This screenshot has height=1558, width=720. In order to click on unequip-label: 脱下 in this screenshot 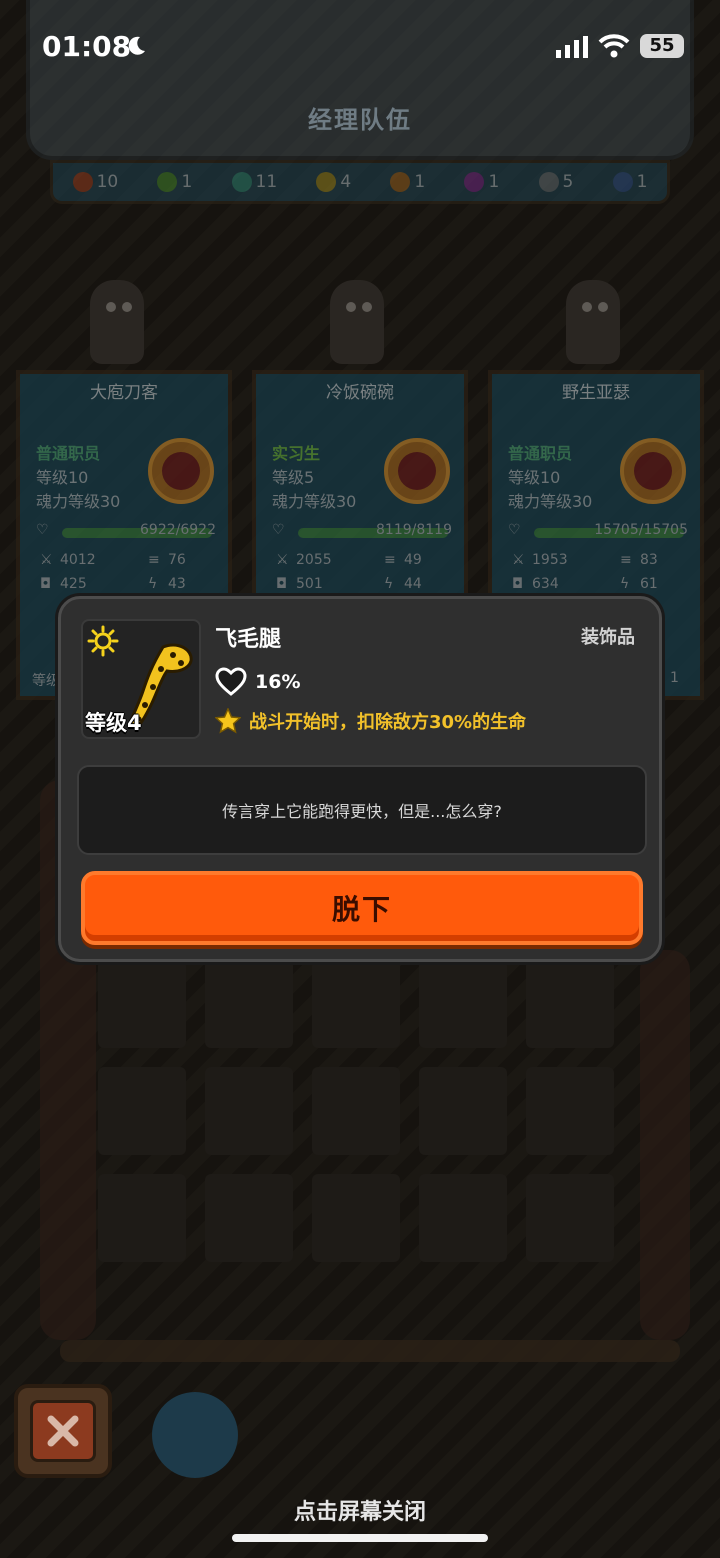, I will do `click(361, 909)`.